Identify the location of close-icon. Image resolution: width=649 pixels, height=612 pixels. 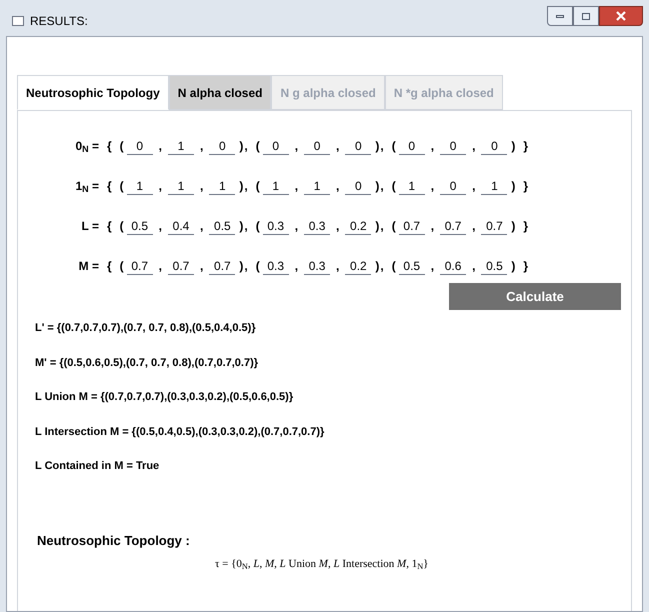
(621, 16).